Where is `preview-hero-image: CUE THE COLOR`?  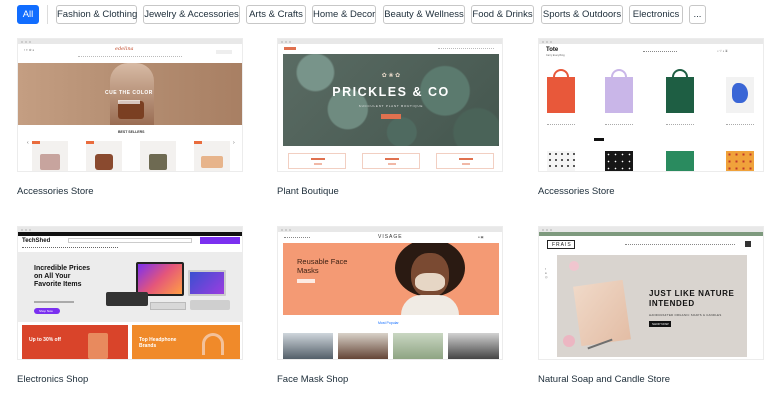 preview-hero-image: CUE THE COLOR is located at coordinates (130, 94).